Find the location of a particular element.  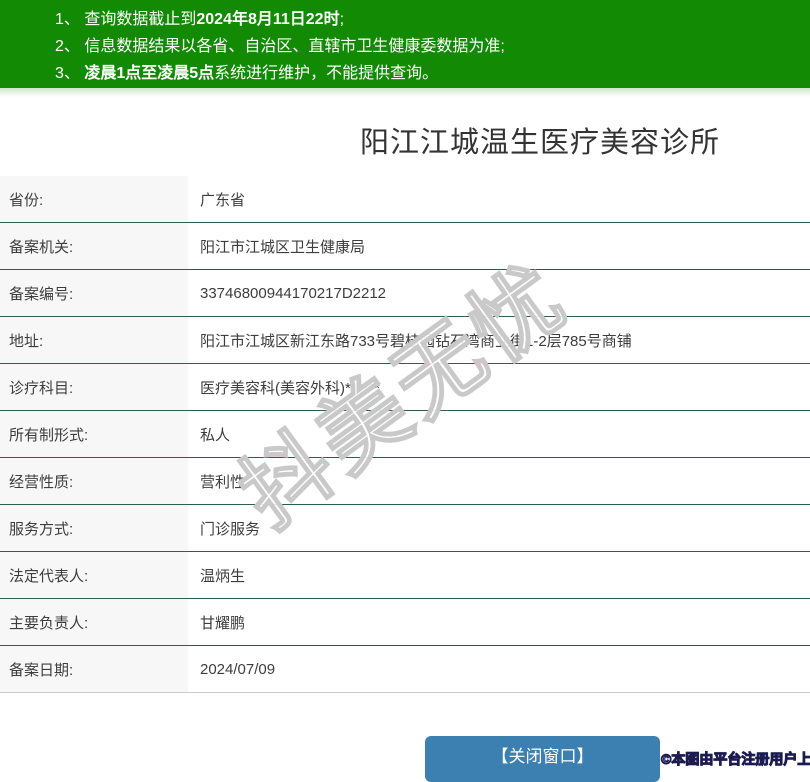

notice-line: 2、 信息数据结果以各省、自治区、直辖市卫生健康委数据为准; is located at coordinates (432, 46).